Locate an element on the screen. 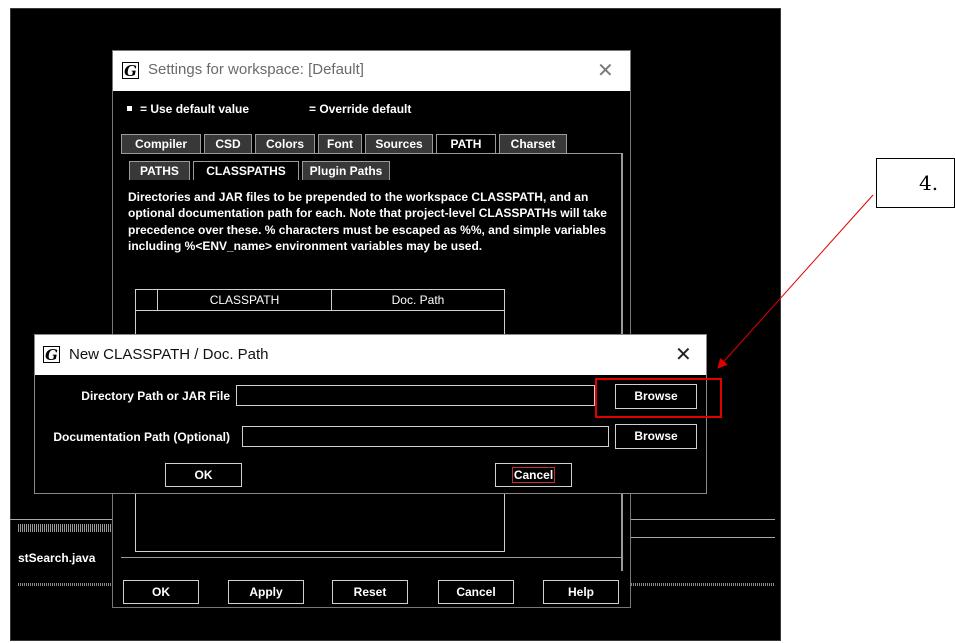 This screenshot has width=955, height=643. annotation-step-label: 4. is located at coordinates (929, 183).